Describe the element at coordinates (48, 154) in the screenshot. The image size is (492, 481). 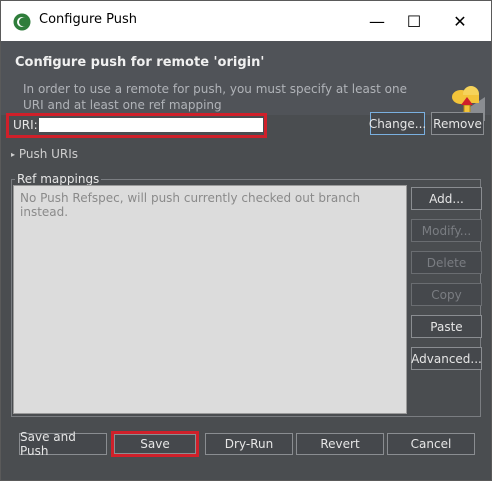
I see `push-uris-label: Push URIs` at that location.